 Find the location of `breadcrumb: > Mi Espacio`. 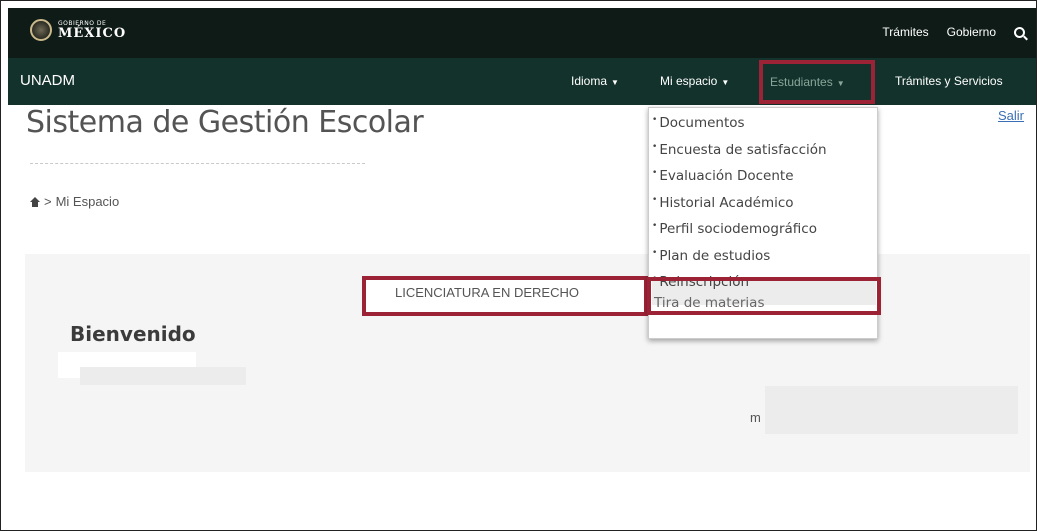

breadcrumb: > Mi Espacio is located at coordinates (74, 201).